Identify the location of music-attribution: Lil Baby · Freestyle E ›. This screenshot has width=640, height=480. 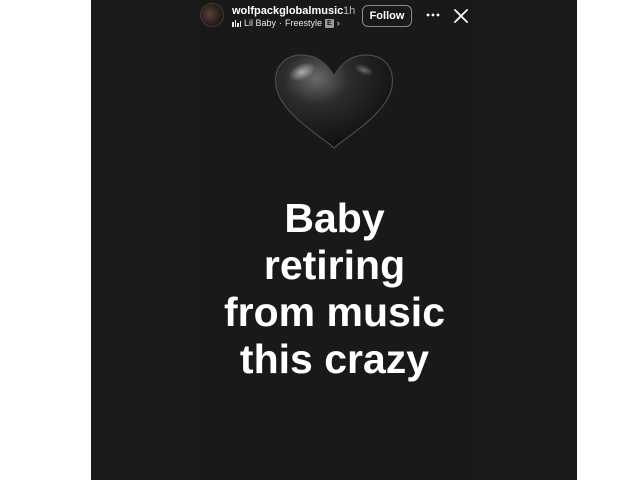
(286, 23).